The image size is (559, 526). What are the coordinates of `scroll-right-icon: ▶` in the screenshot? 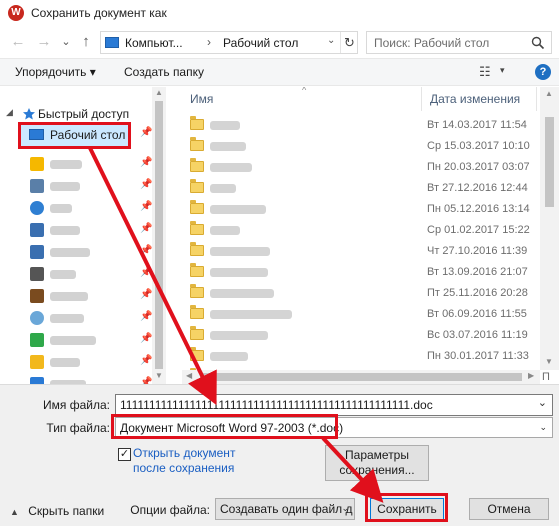 It's located at (531, 375).